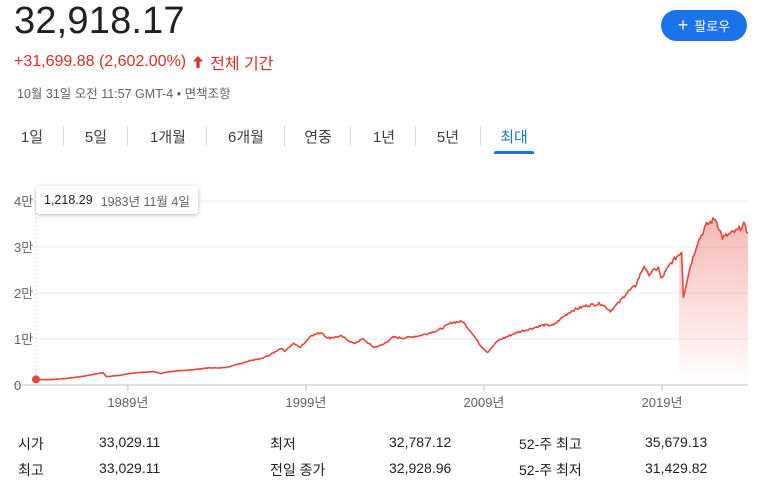 The height and width of the screenshot is (490, 757). Describe the element at coordinates (283, 444) in the screenshot. I see `stat-label: 최저` at that location.